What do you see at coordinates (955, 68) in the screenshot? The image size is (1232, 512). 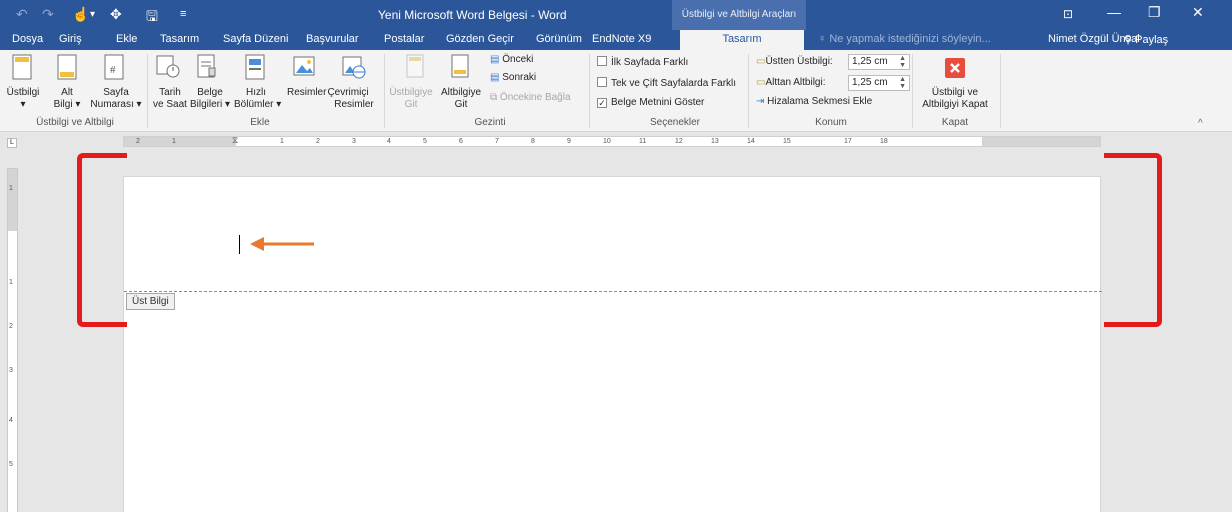 I see `close-header-footer-icon` at bounding box center [955, 68].